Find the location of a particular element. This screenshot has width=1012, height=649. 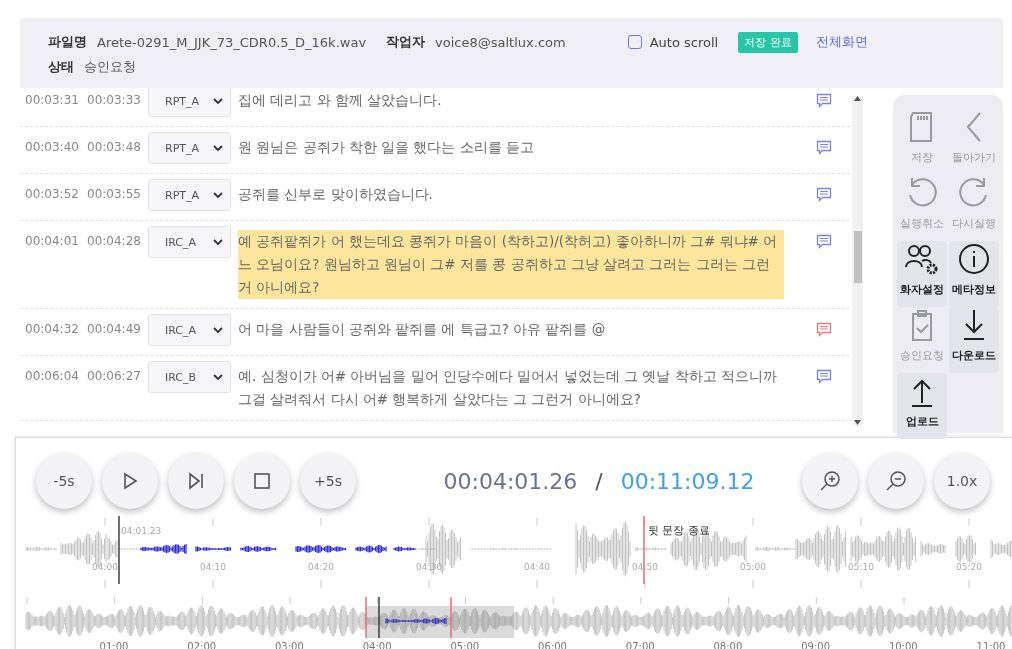

zoom-in-button is located at coordinates (830, 481).